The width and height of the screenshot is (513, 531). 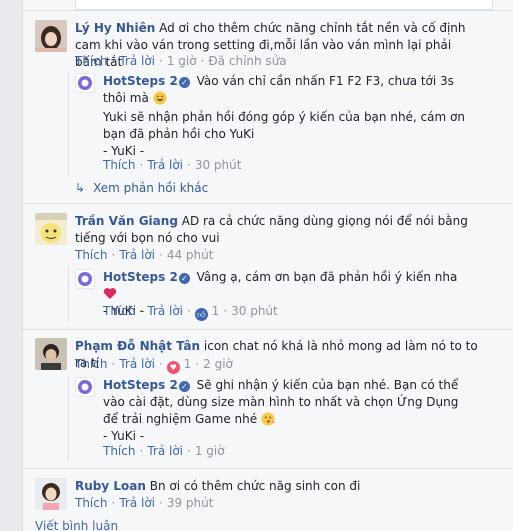 What do you see at coordinates (190, 312) in the screenshot?
I see `reply-actions: Thích · Trả lời · 👍︎ 1 · 30 phút` at bounding box center [190, 312].